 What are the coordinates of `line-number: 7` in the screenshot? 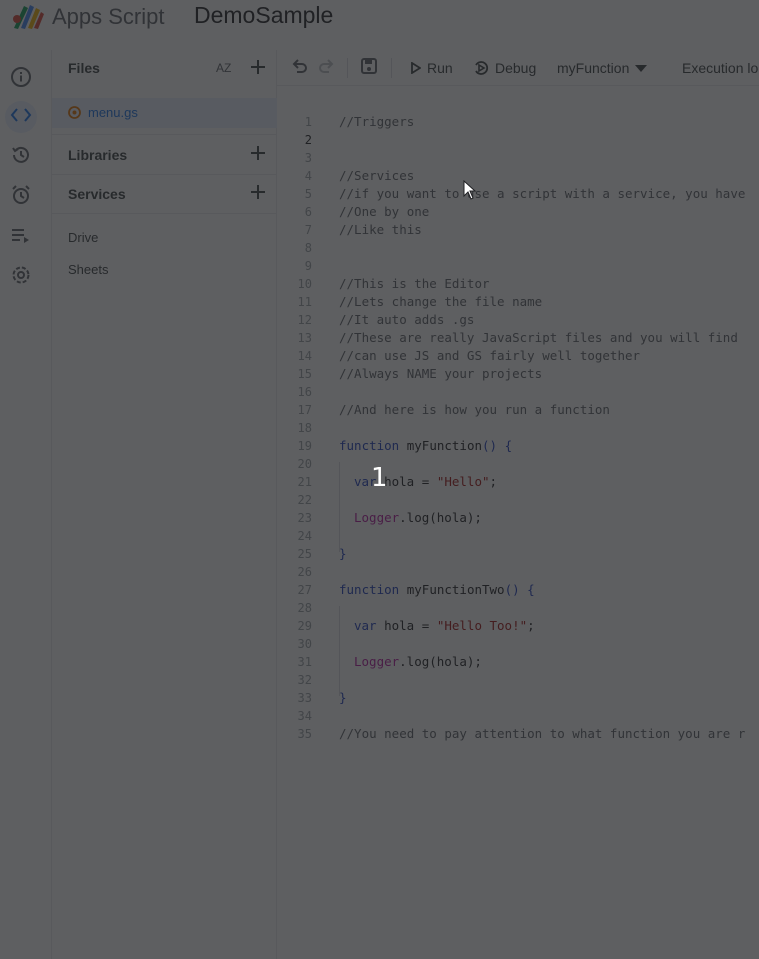 It's located at (308, 230).